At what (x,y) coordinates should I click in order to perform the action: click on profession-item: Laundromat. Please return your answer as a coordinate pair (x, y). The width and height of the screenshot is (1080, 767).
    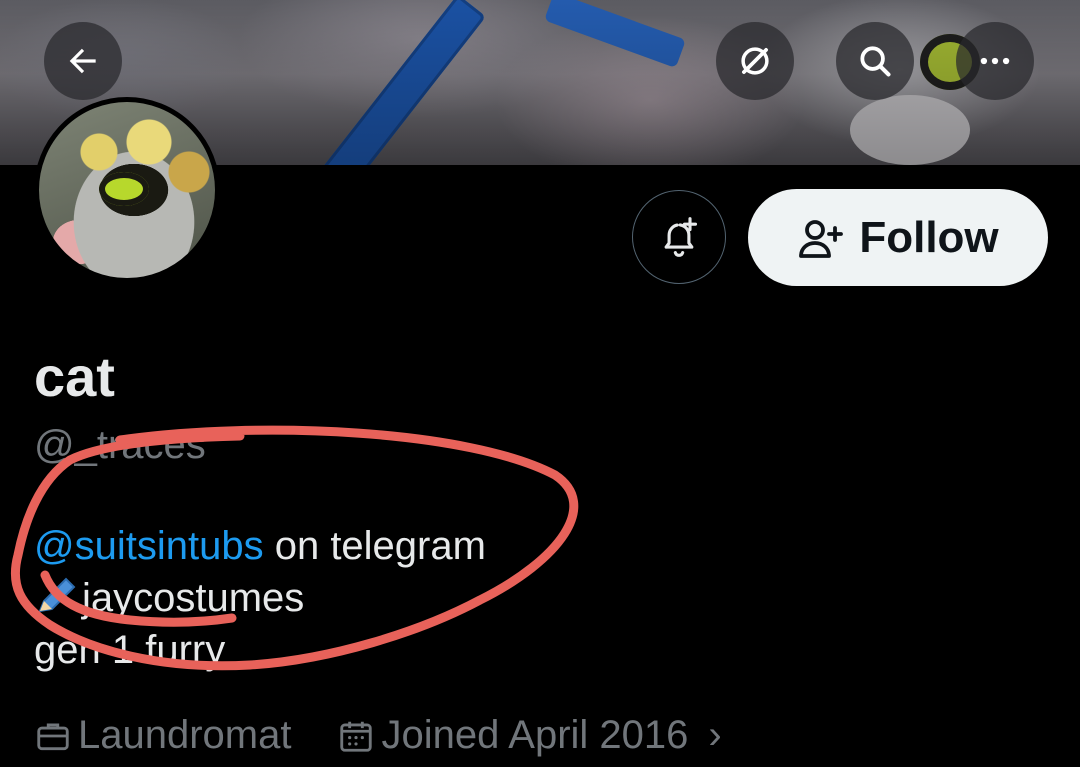
    Looking at the image, I should click on (162, 735).